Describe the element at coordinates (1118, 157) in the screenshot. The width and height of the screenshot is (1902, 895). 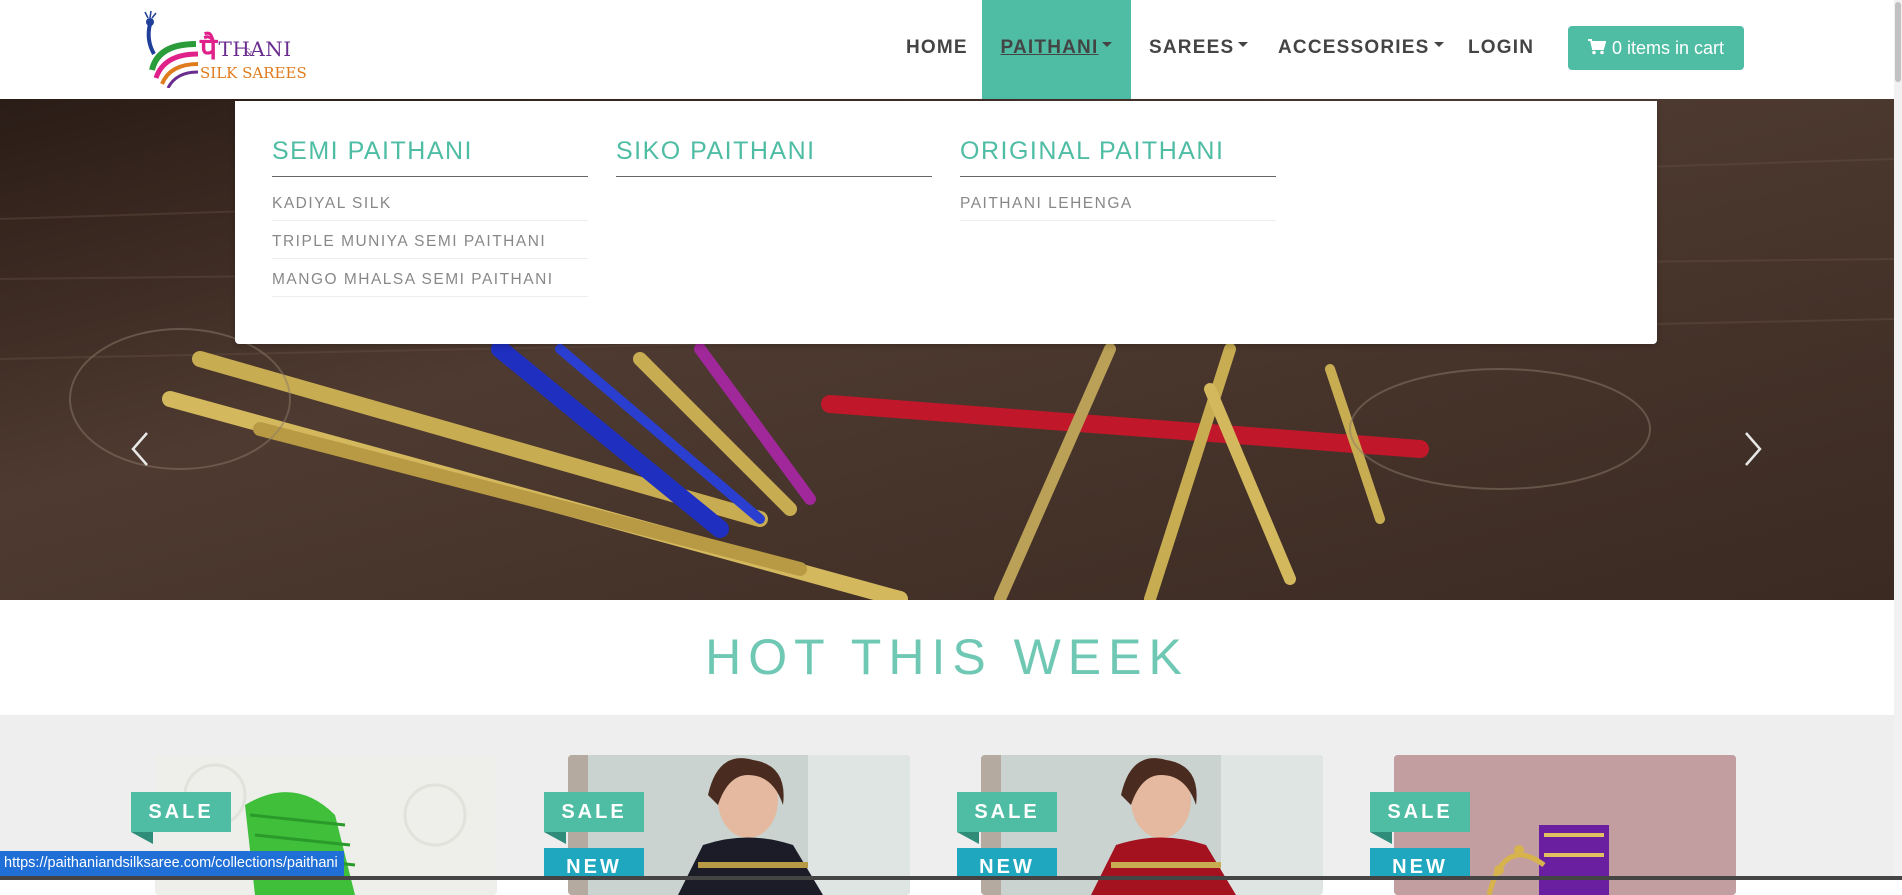
I see `menu-heading-original-paithani: ORIGINAL PAITHANI` at that location.